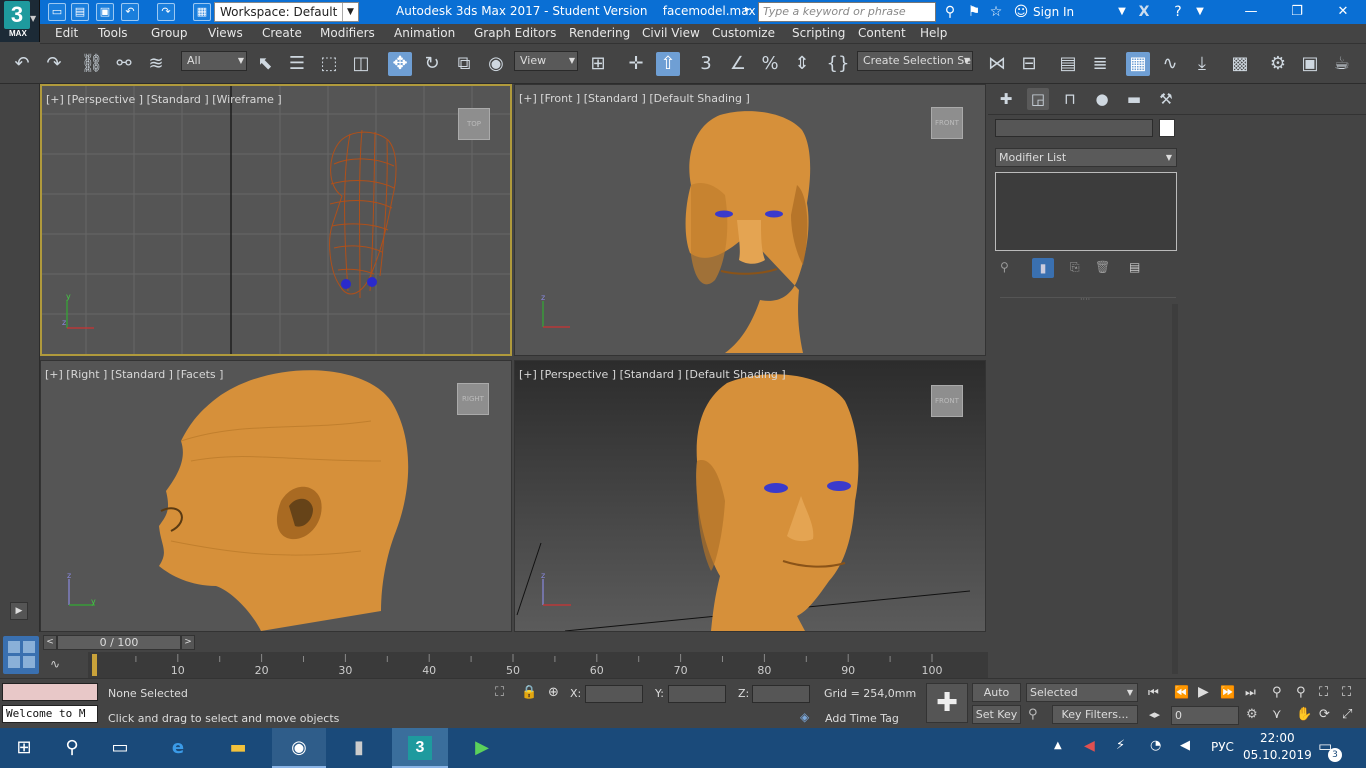 The image size is (1366, 768). What do you see at coordinates (55, 664) in the screenshot?
I see `curve-editor-toggle-icon: ∿` at bounding box center [55, 664].